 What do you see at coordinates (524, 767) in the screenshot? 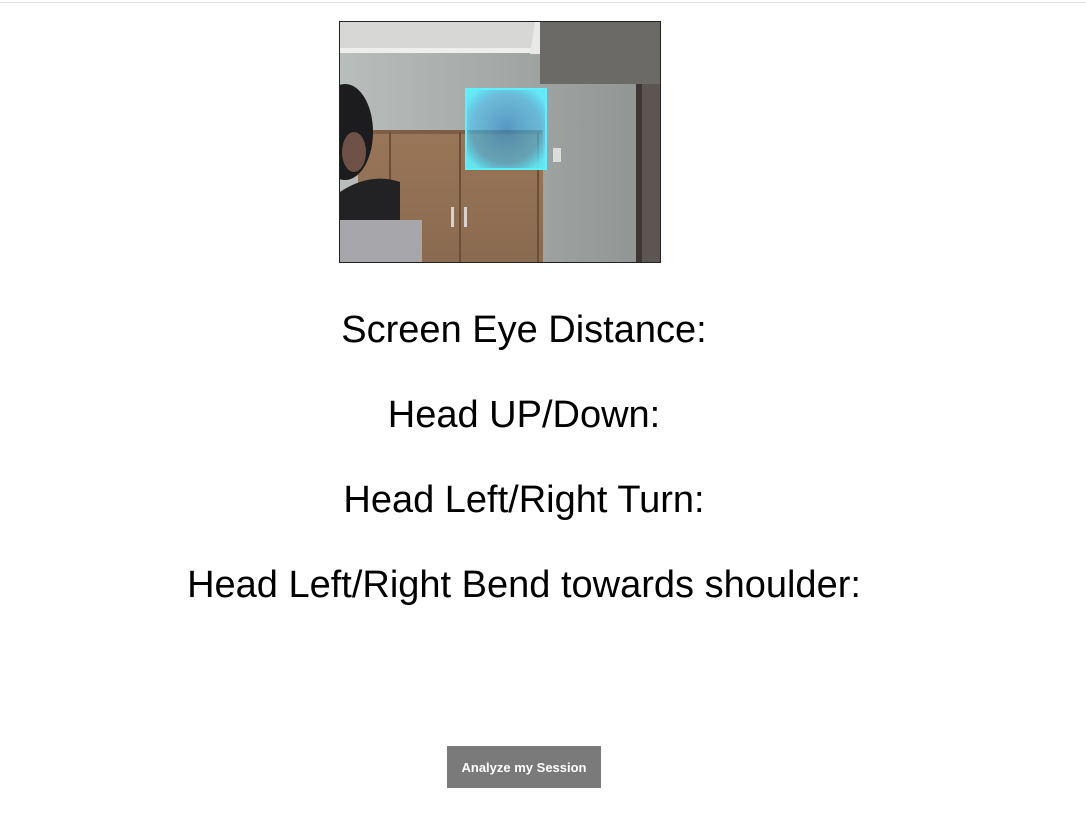
I see `analyze-session-button: Analyze my Session` at bounding box center [524, 767].